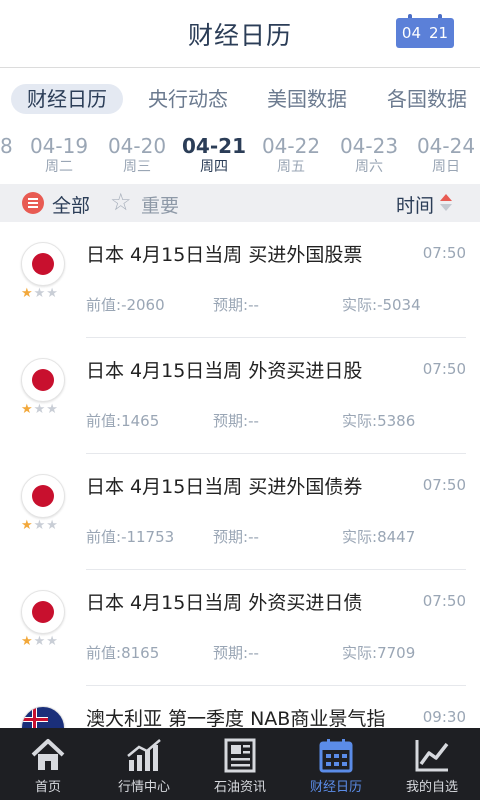 This screenshot has width=480, height=800. Describe the element at coordinates (224, 371) in the screenshot. I see `event-name: 日本 4月15日当周 外资买进日股` at that location.